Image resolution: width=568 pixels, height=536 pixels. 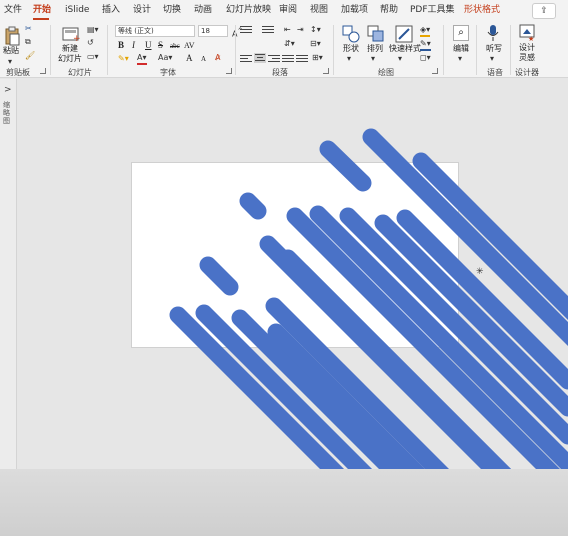 I want to click on grow-font-button: A, so click(x=189, y=58).